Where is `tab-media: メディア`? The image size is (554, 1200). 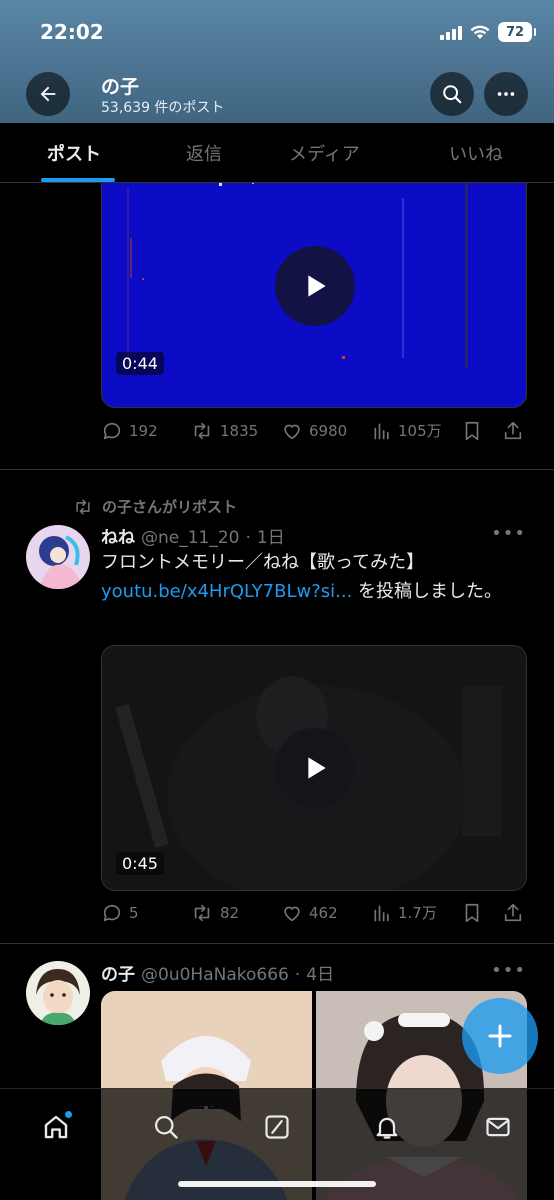
tab-media: メディア is located at coordinates (324, 153).